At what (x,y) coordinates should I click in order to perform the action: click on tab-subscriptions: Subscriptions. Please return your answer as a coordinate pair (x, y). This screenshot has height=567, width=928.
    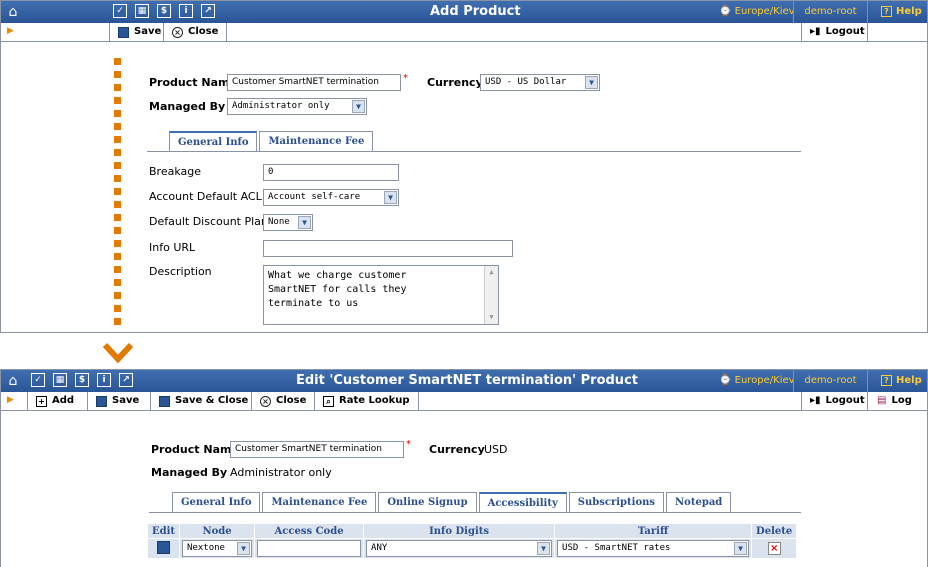
    Looking at the image, I should click on (616, 502).